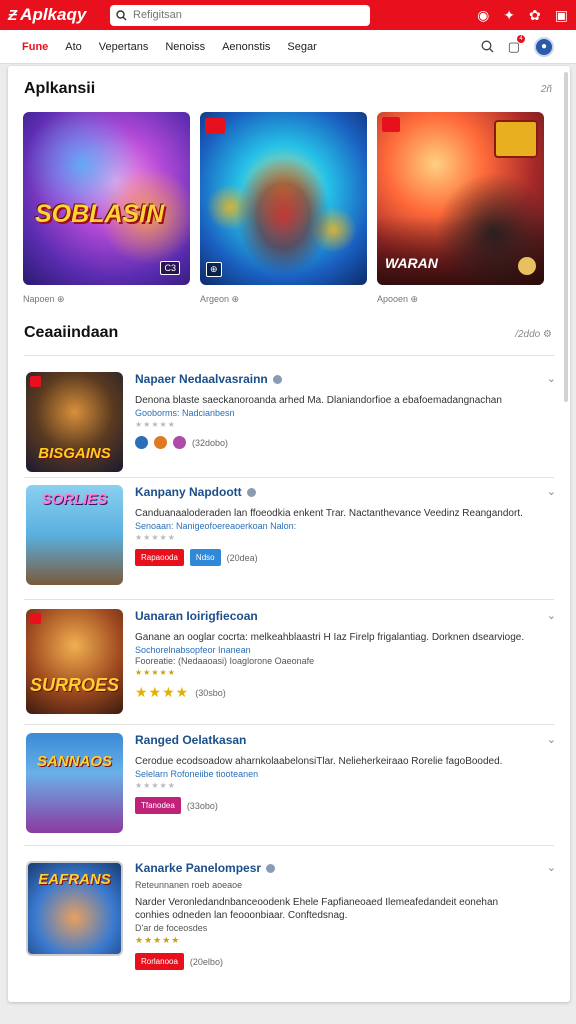 This screenshot has height=1024, width=576. What do you see at coordinates (398, 299) in the screenshot?
I see `featured-card-caption: Apooen ⊕` at bounding box center [398, 299].